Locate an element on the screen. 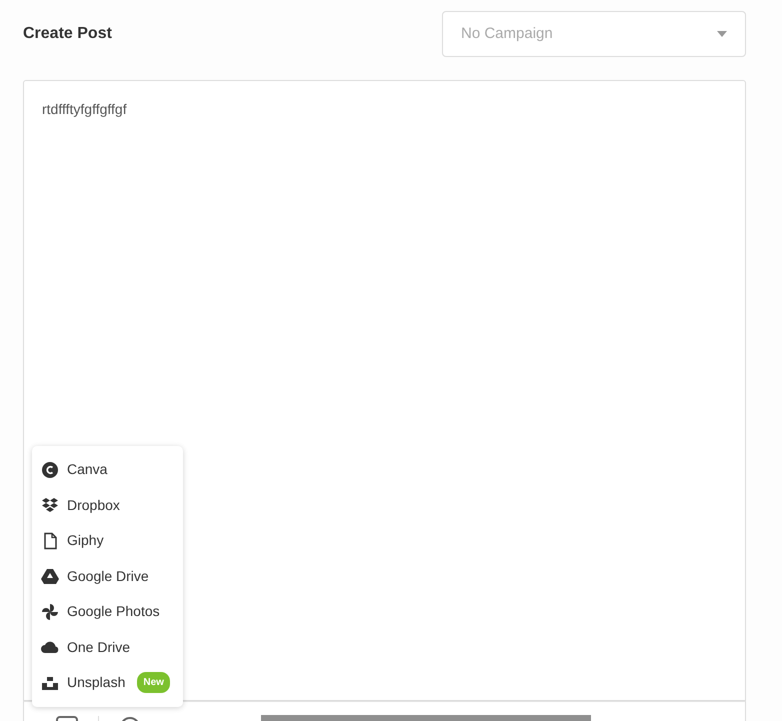 This screenshot has height=721, width=782. menu-item: Dropbox is located at coordinates (107, 505).